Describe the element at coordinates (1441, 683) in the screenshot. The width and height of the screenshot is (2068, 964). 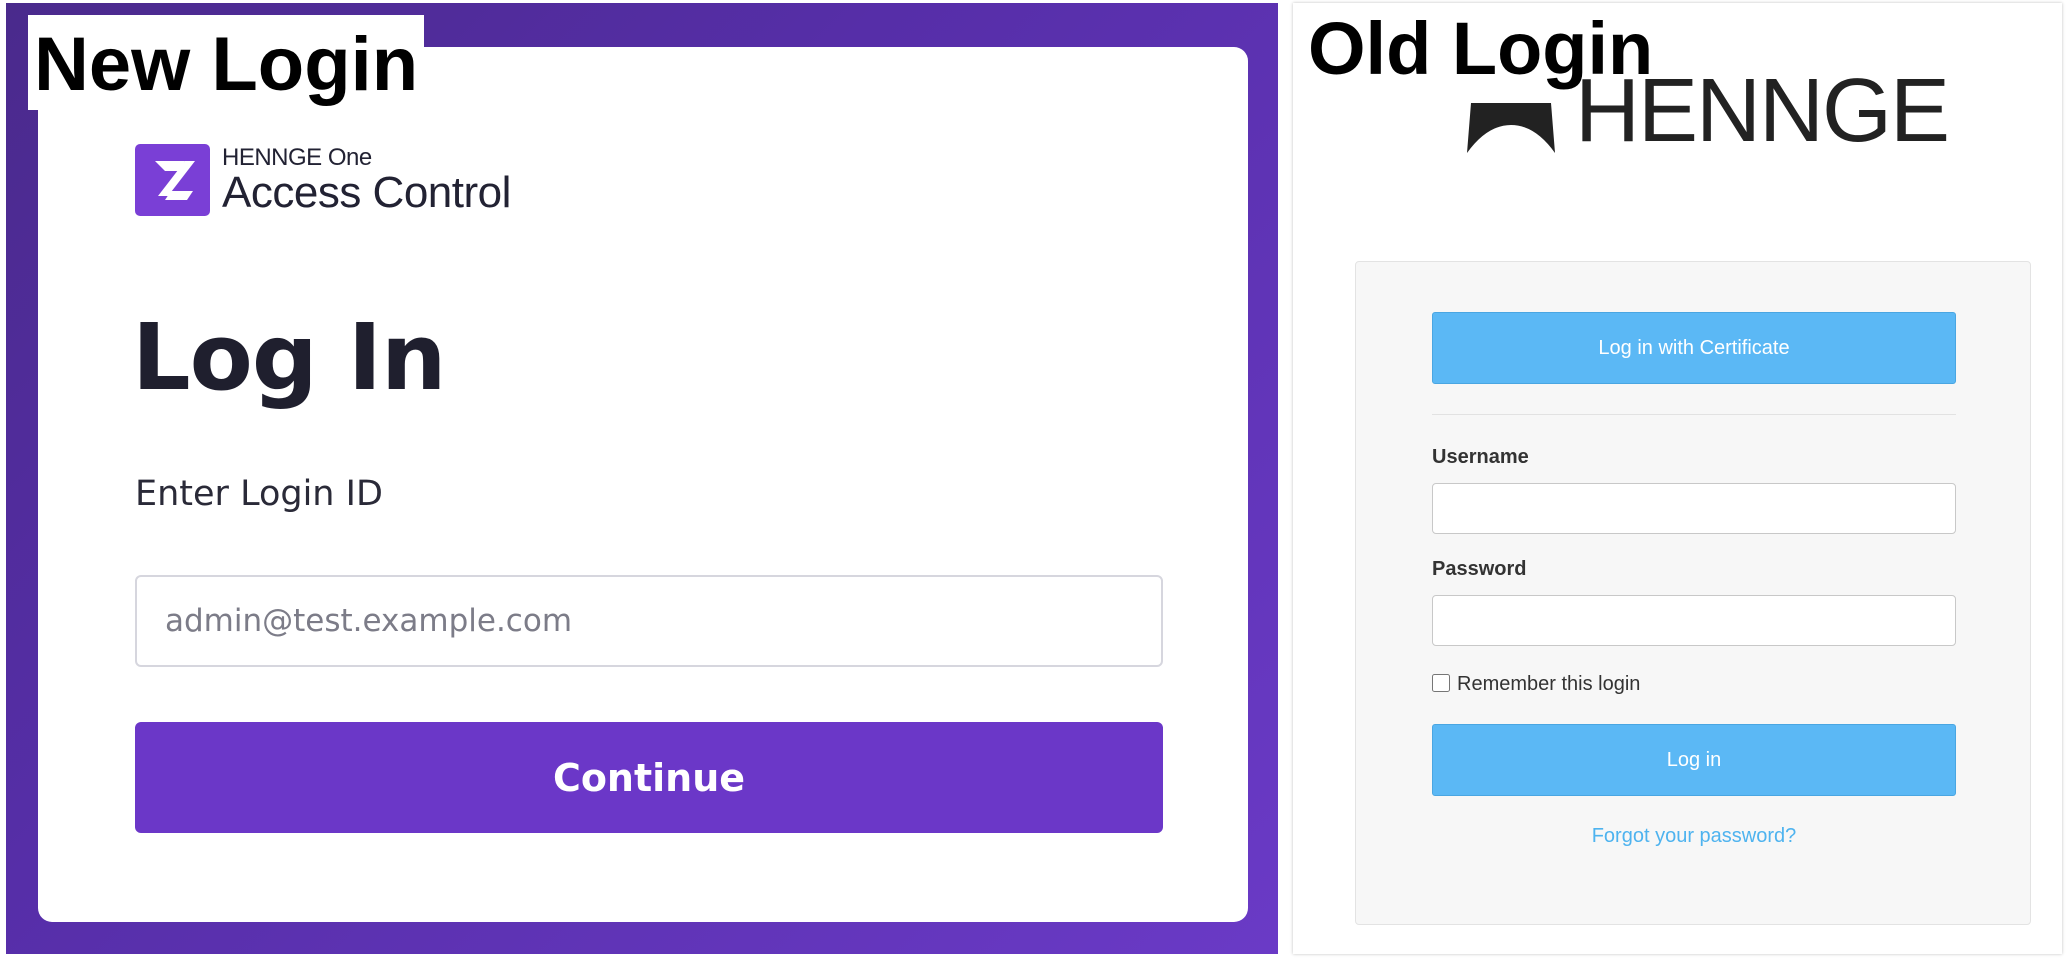
I see `remember-checkbox` at that location.